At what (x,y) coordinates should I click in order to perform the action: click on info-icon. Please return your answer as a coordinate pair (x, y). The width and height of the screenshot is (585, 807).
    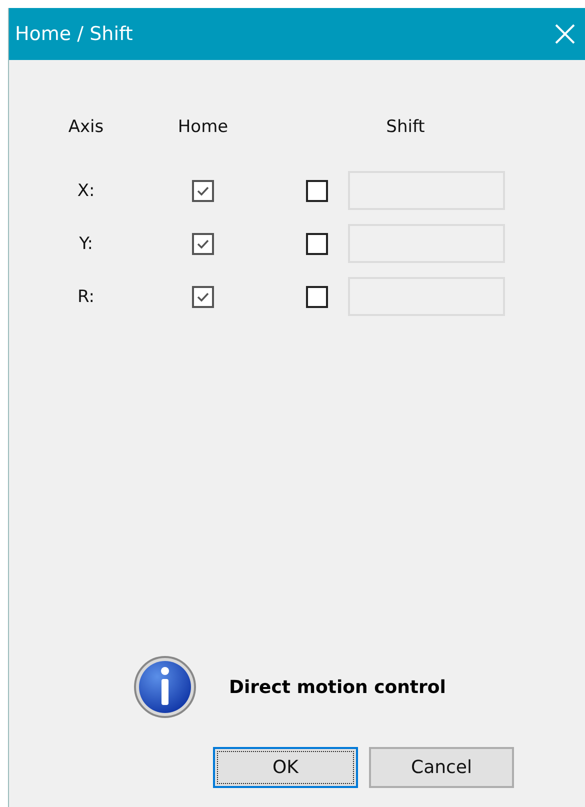
    Looking at the image, I should click on (165, 687).